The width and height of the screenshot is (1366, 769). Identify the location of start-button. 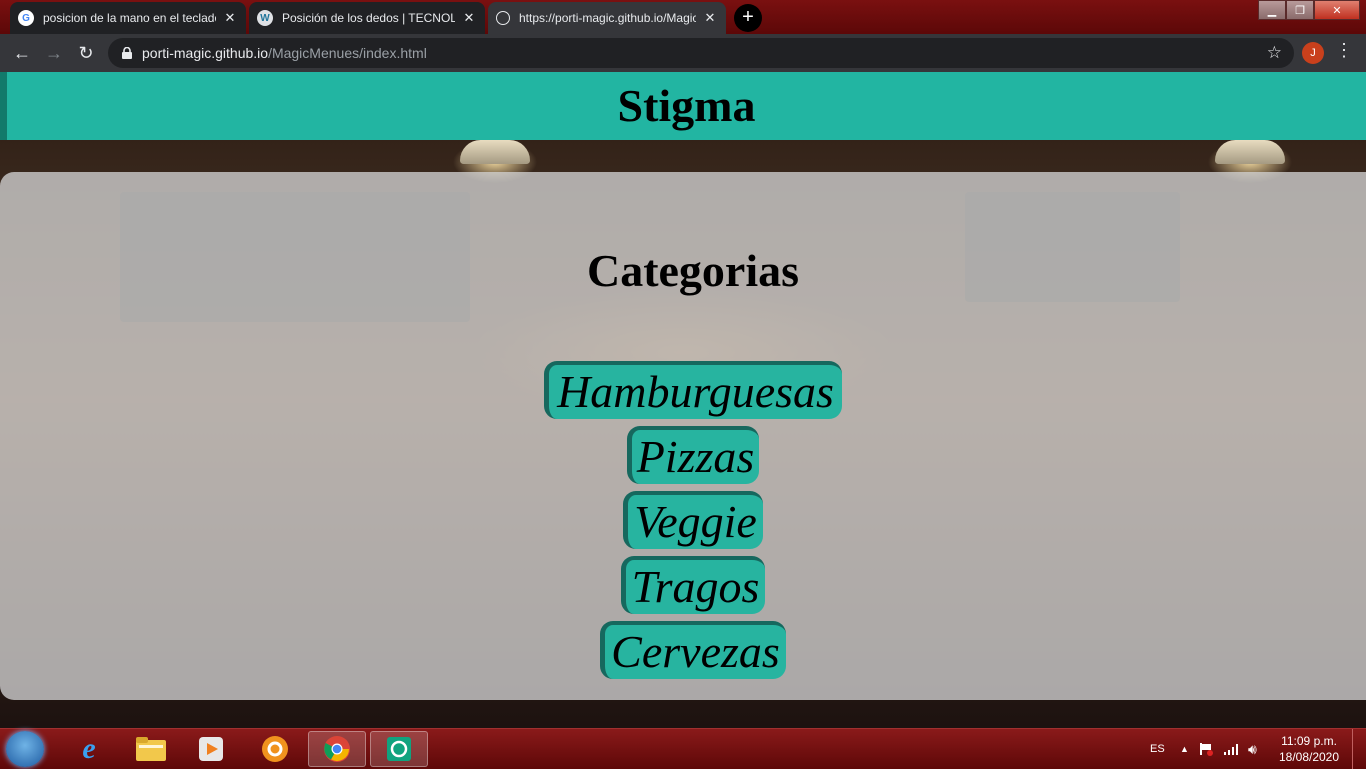
(25, 749).